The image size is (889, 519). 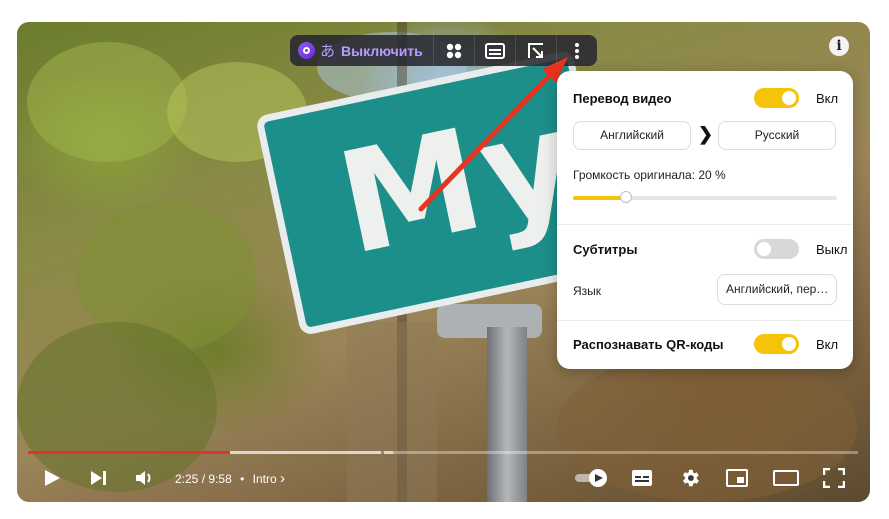 I want to click on video-translation-toggle, so click(x=776, y=98).